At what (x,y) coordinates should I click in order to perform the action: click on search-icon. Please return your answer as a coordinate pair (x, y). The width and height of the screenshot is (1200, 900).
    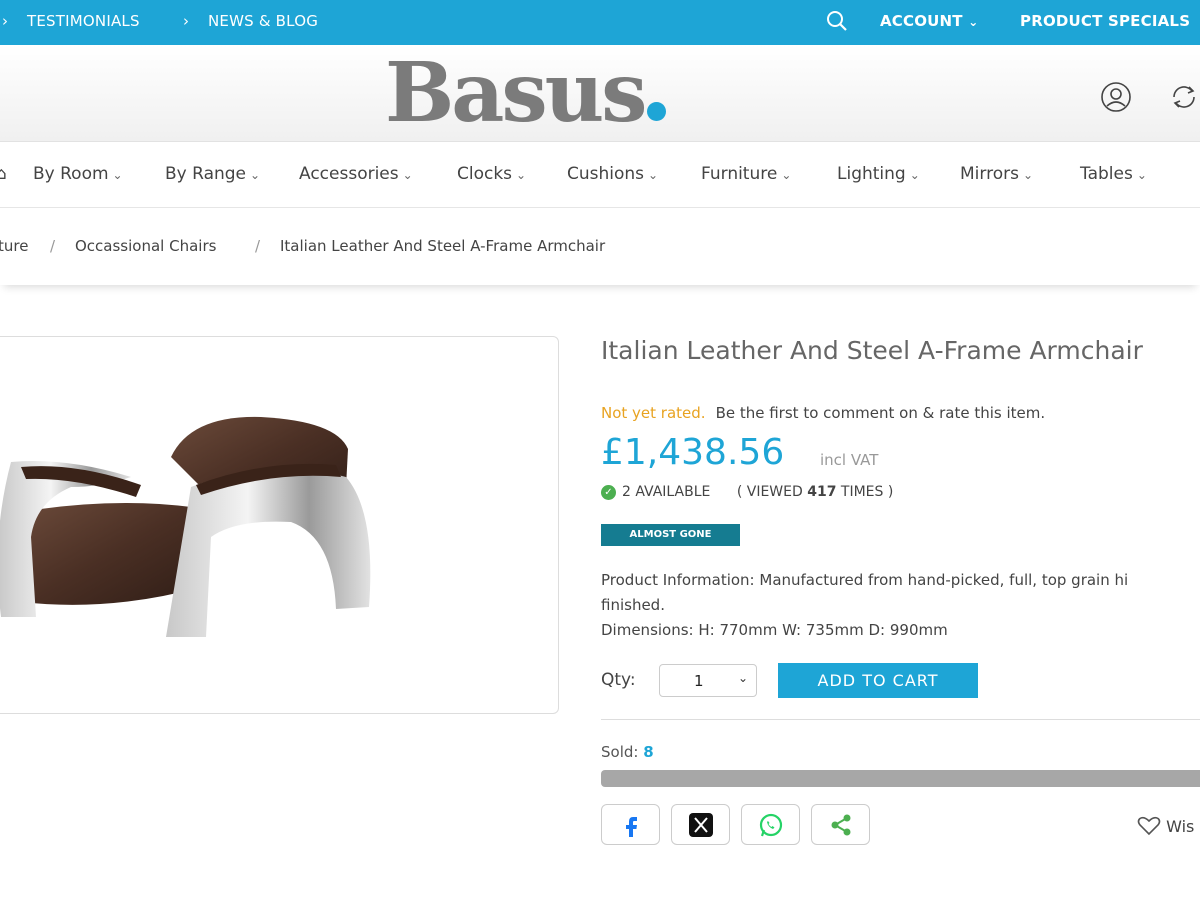
    Looking at the image, I should click on (837, 23).